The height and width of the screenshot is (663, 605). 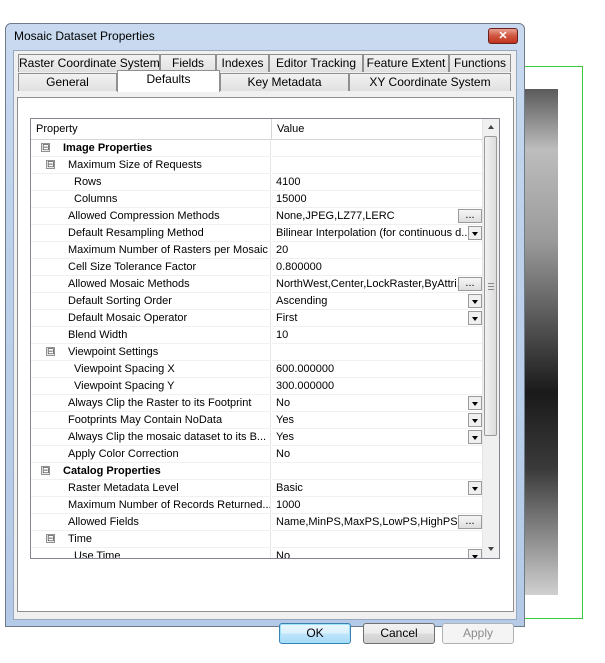 I want to click on value-cell: 0.800000, so click(x=377, y=267).